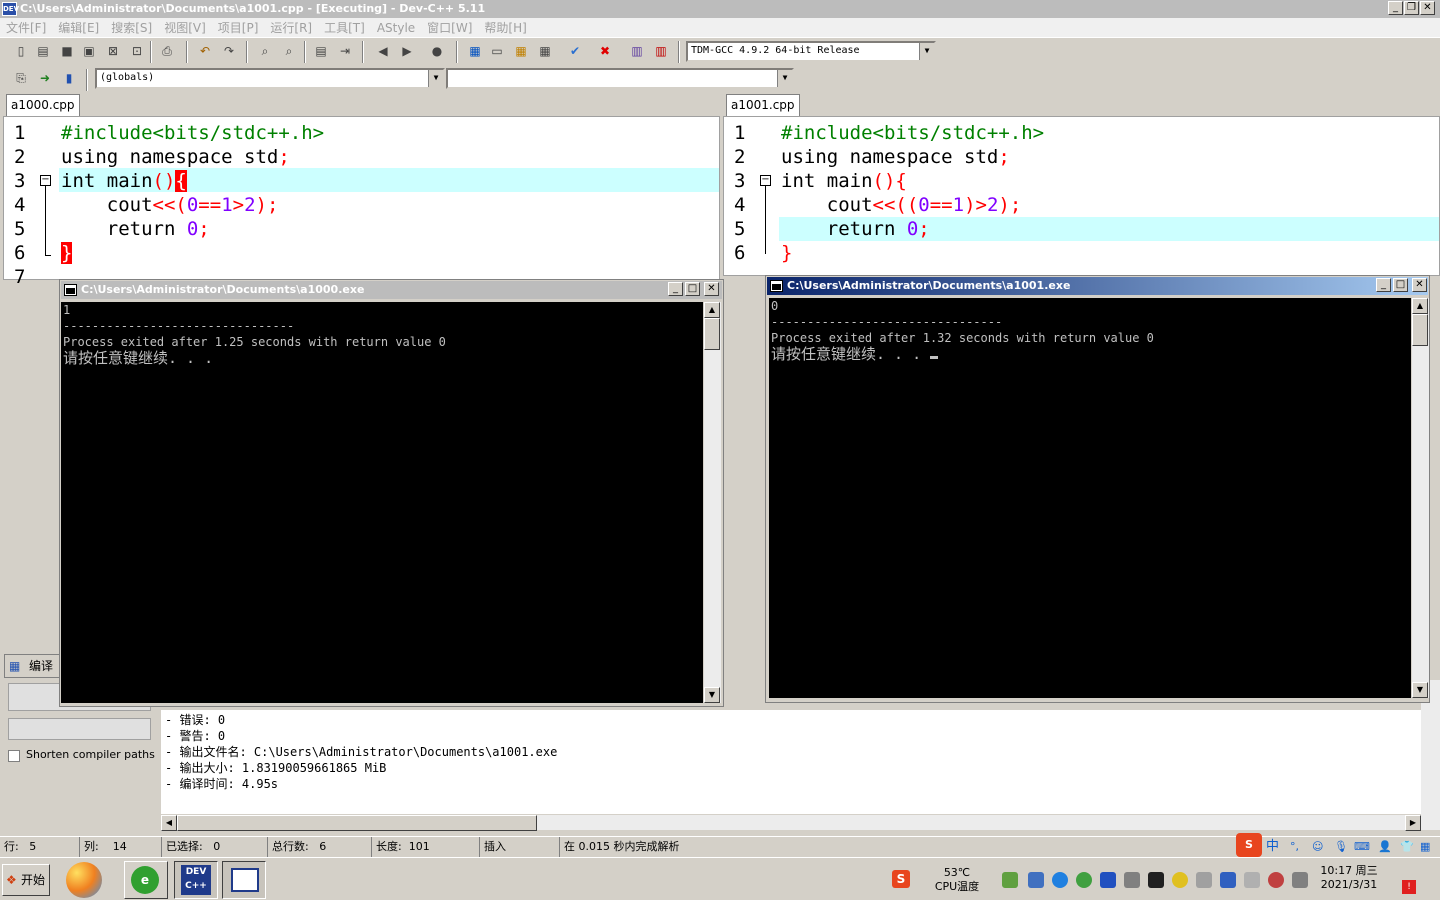 The height and width of the screenshot is (900, 1440). What do you see at coordinates (167, 51) in the screenshot?
I see `print-icon: ⎙` at bounding box center [167, 51].